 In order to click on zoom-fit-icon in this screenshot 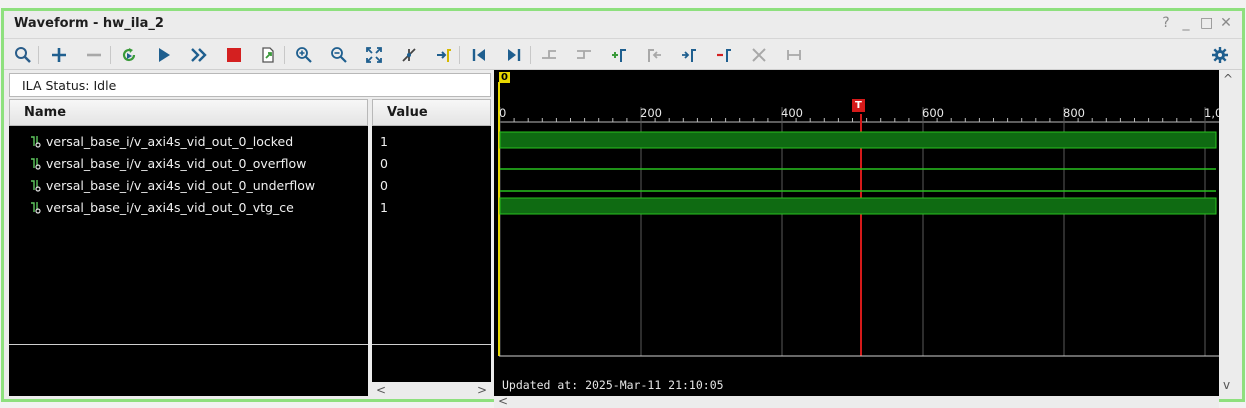, I will do `click(374, 55)`.